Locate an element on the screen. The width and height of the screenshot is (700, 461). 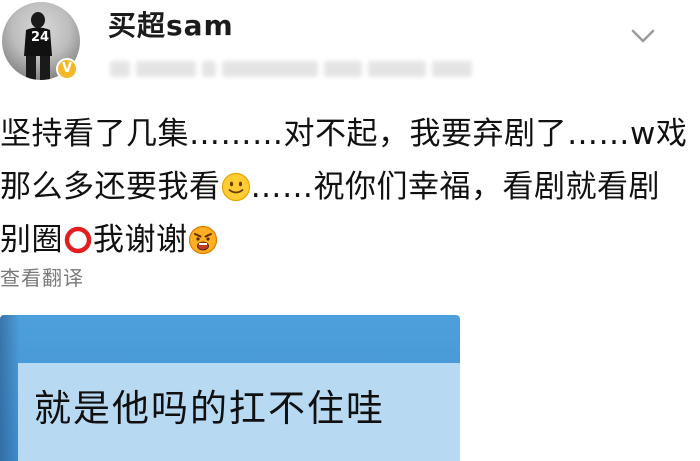
basketball-player-avatar-icon is located at coordinates (38, 46).